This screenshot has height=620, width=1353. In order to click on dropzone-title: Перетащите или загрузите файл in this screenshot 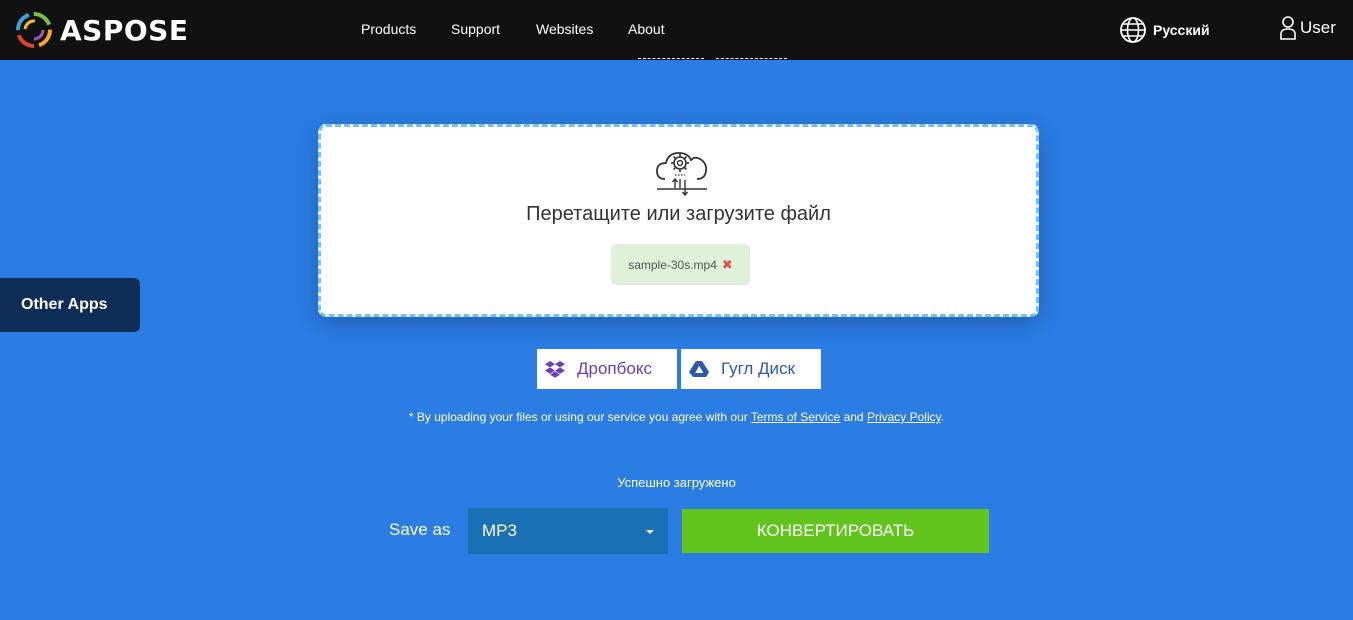, I will do `click(678, 214)`.